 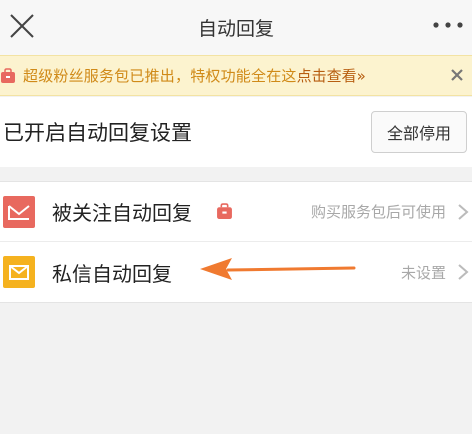 I want to click on top-bar: 自动回复, so click(x=236, y=27).